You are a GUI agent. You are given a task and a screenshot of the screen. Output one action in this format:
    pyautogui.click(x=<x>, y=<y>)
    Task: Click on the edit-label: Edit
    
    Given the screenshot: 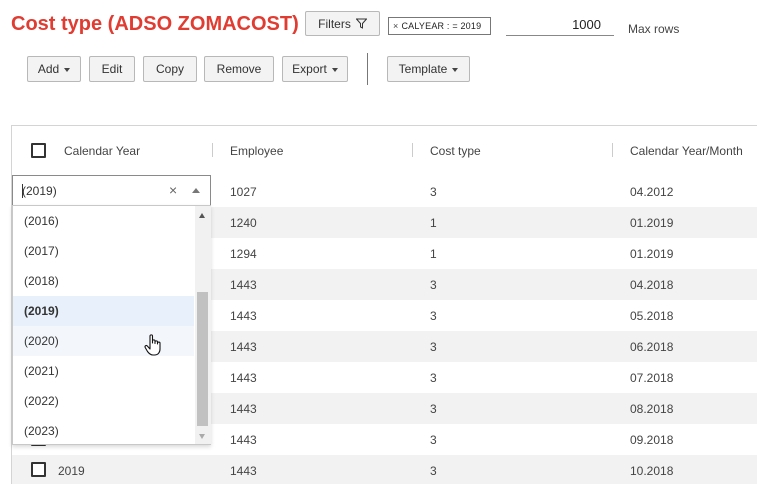 What is the action you would take?
    pyautogui.click(x=112, y=69)
    